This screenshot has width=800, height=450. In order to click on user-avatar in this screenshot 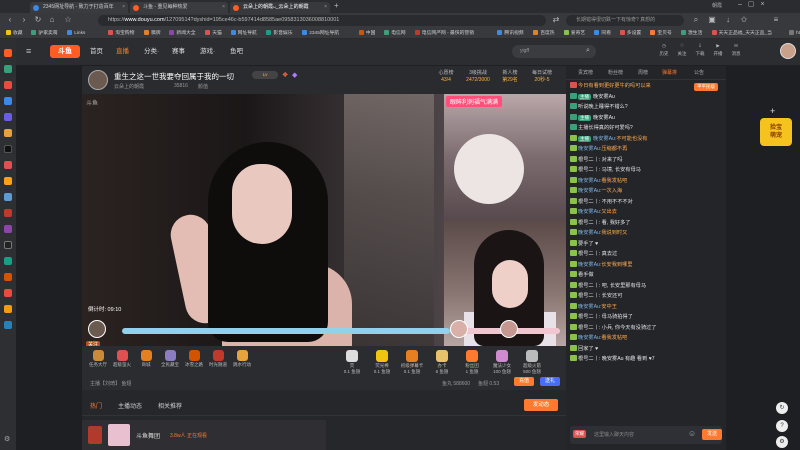, I will do `click(788, 51)`.